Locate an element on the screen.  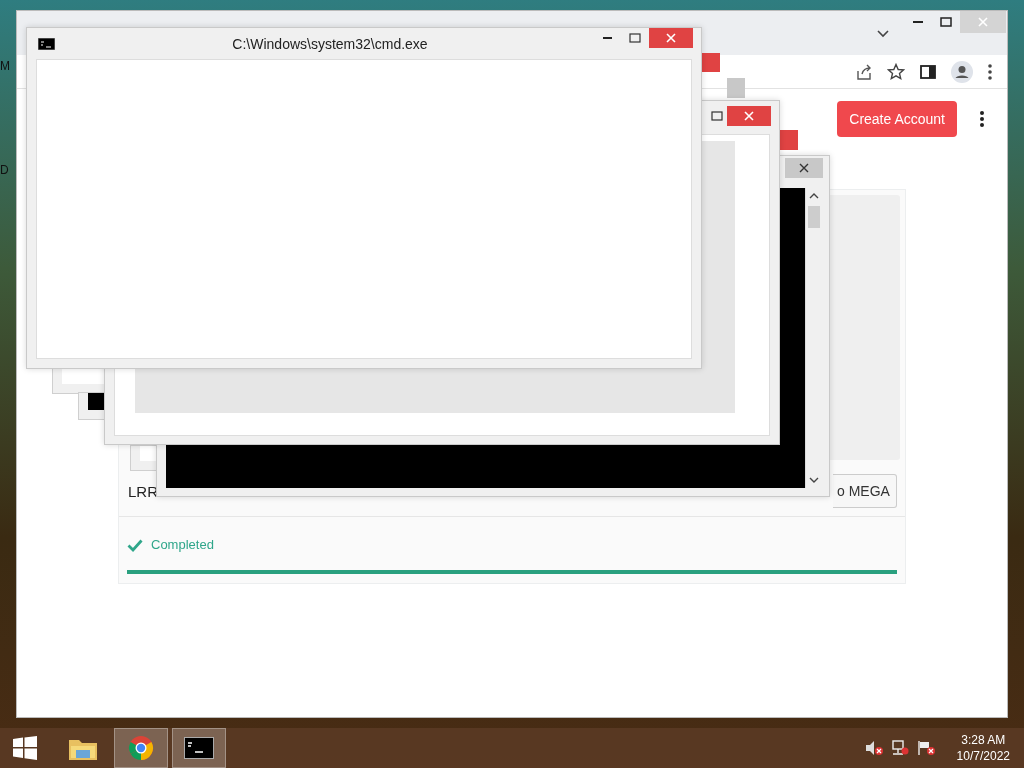
profile-icon is located at coordinates (962, 71).